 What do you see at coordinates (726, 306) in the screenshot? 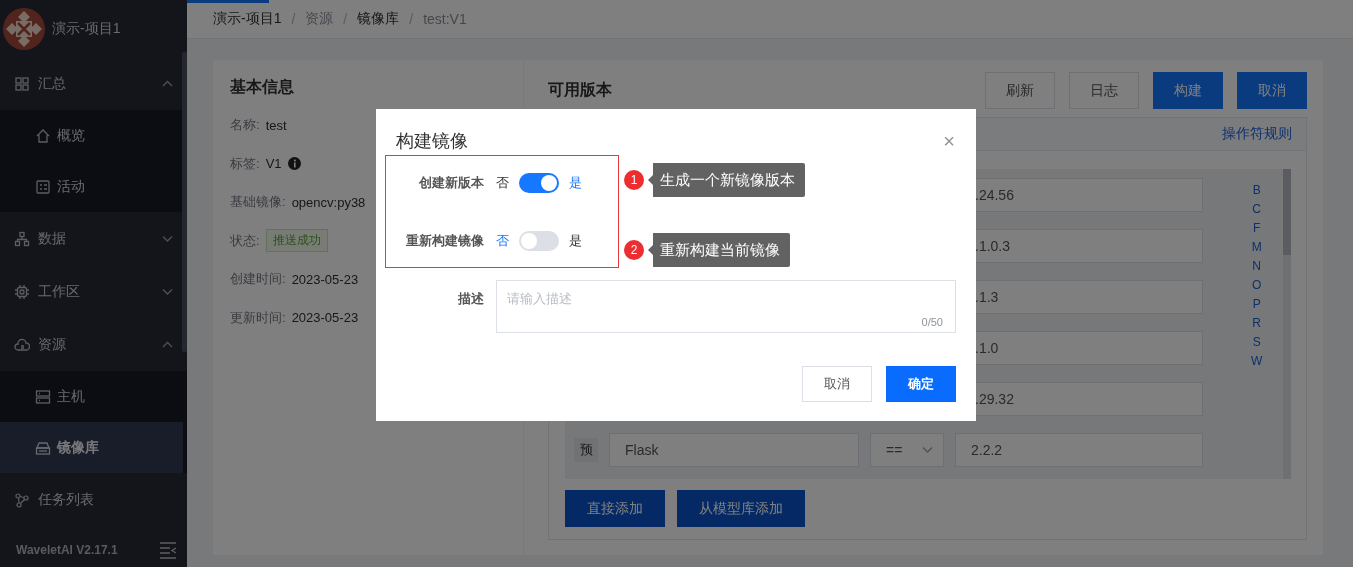
I see `description-field: 请输入描述 0/50` at bounding box center [726, 306].